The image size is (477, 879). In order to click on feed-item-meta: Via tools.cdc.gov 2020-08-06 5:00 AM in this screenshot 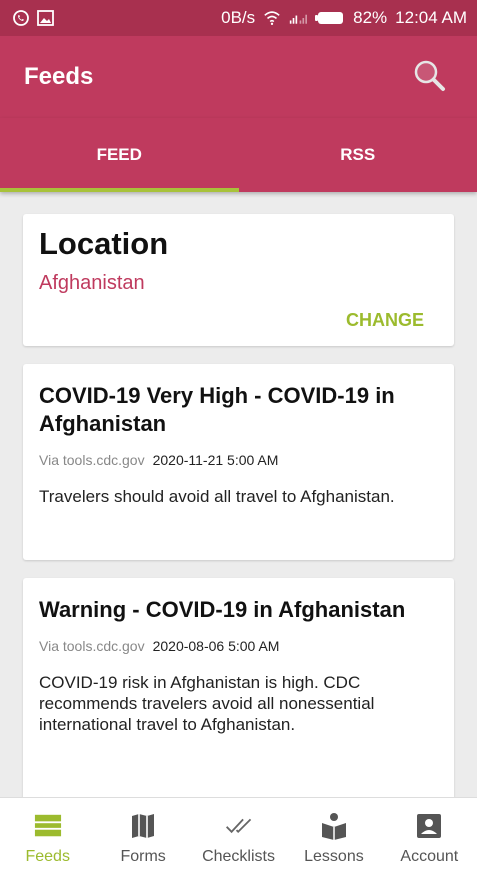, I will do `click(238, 646)`.